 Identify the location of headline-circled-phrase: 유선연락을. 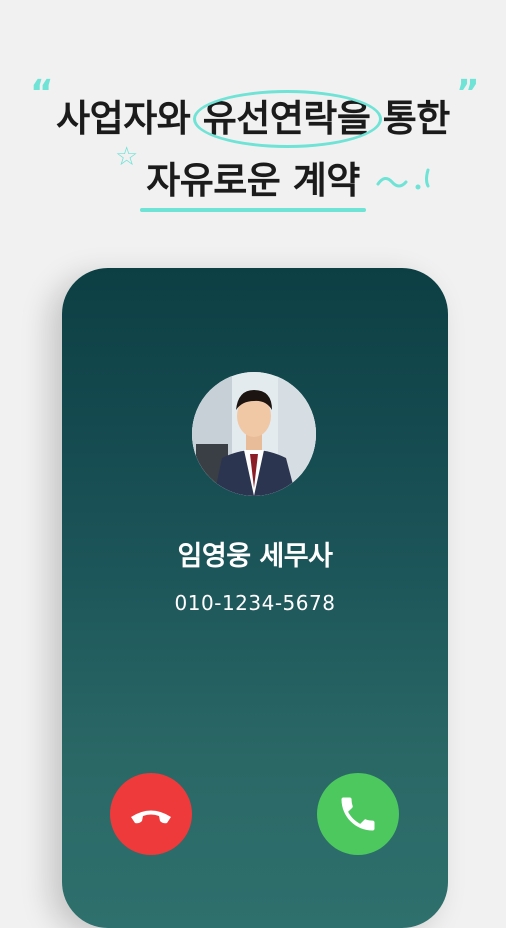
(287, 119).